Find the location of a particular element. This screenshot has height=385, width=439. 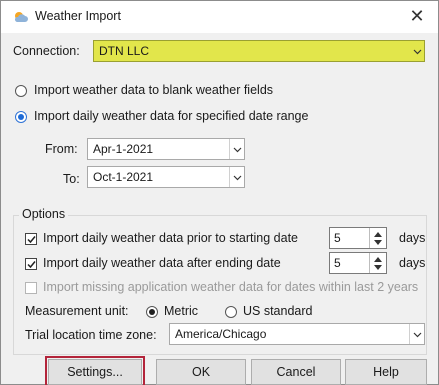

timezone-value: America/Chicago is located at coordinates (221, 334).